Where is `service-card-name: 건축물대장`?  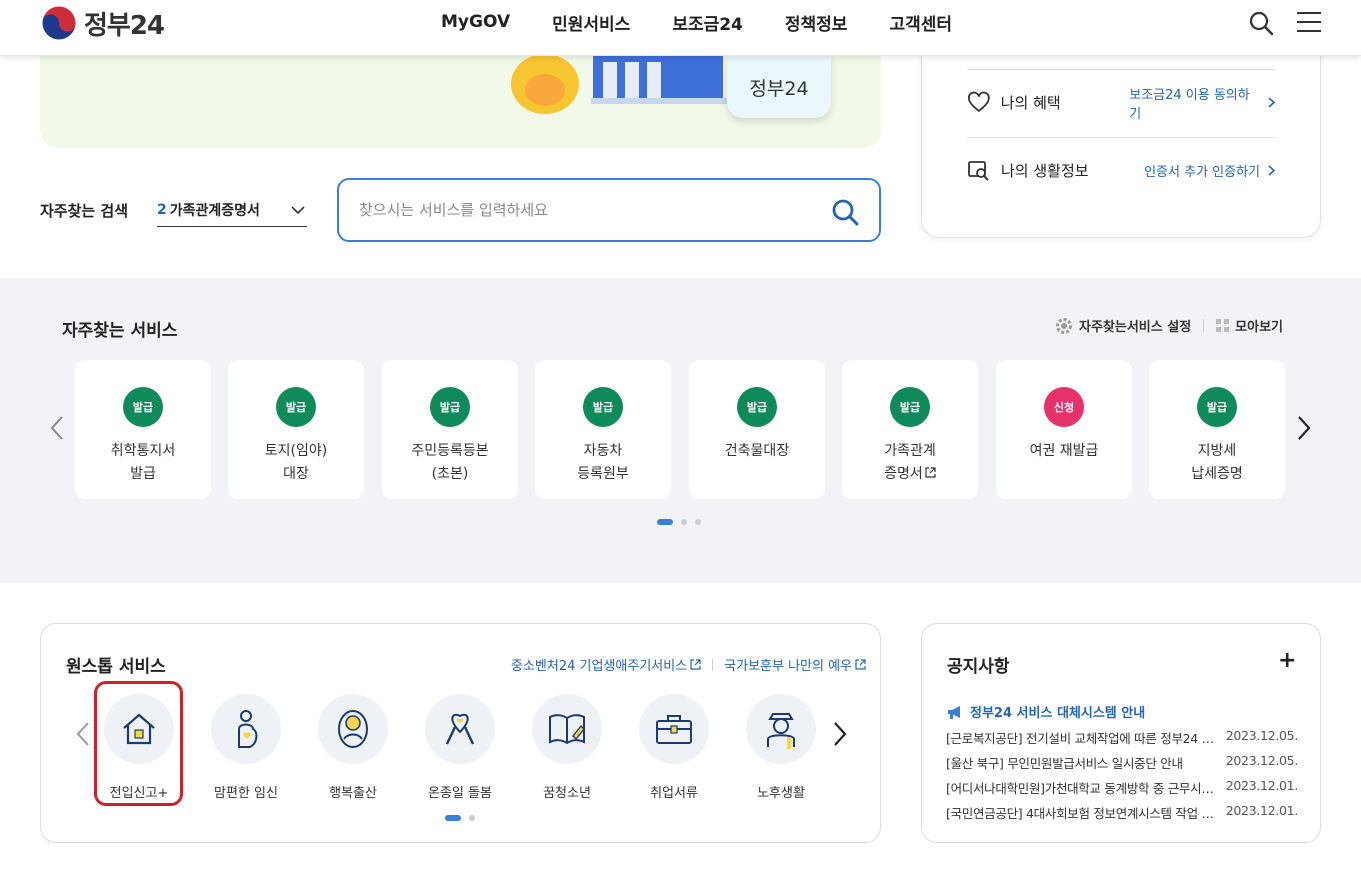
service-card-name: 건축물대장 is located at coordinates (757, 451).